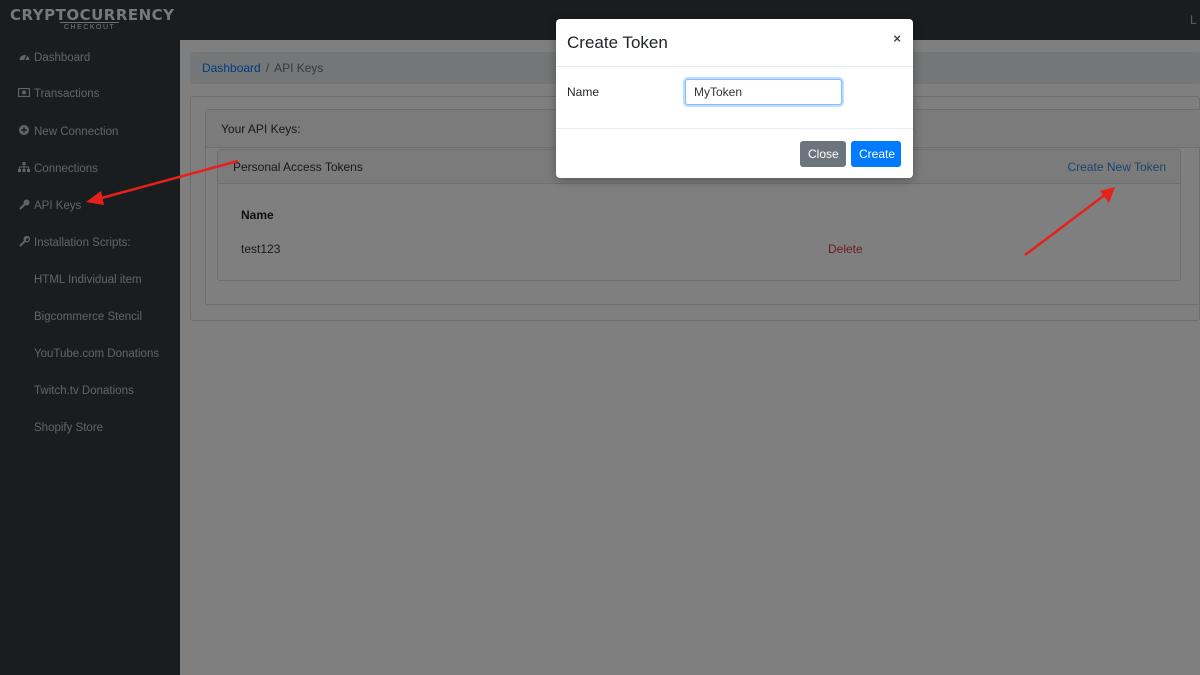  What do you see at coordinates (583, 92) in the screenshot?
I see `name-field-label: Name` at bounding box center [583, 92].